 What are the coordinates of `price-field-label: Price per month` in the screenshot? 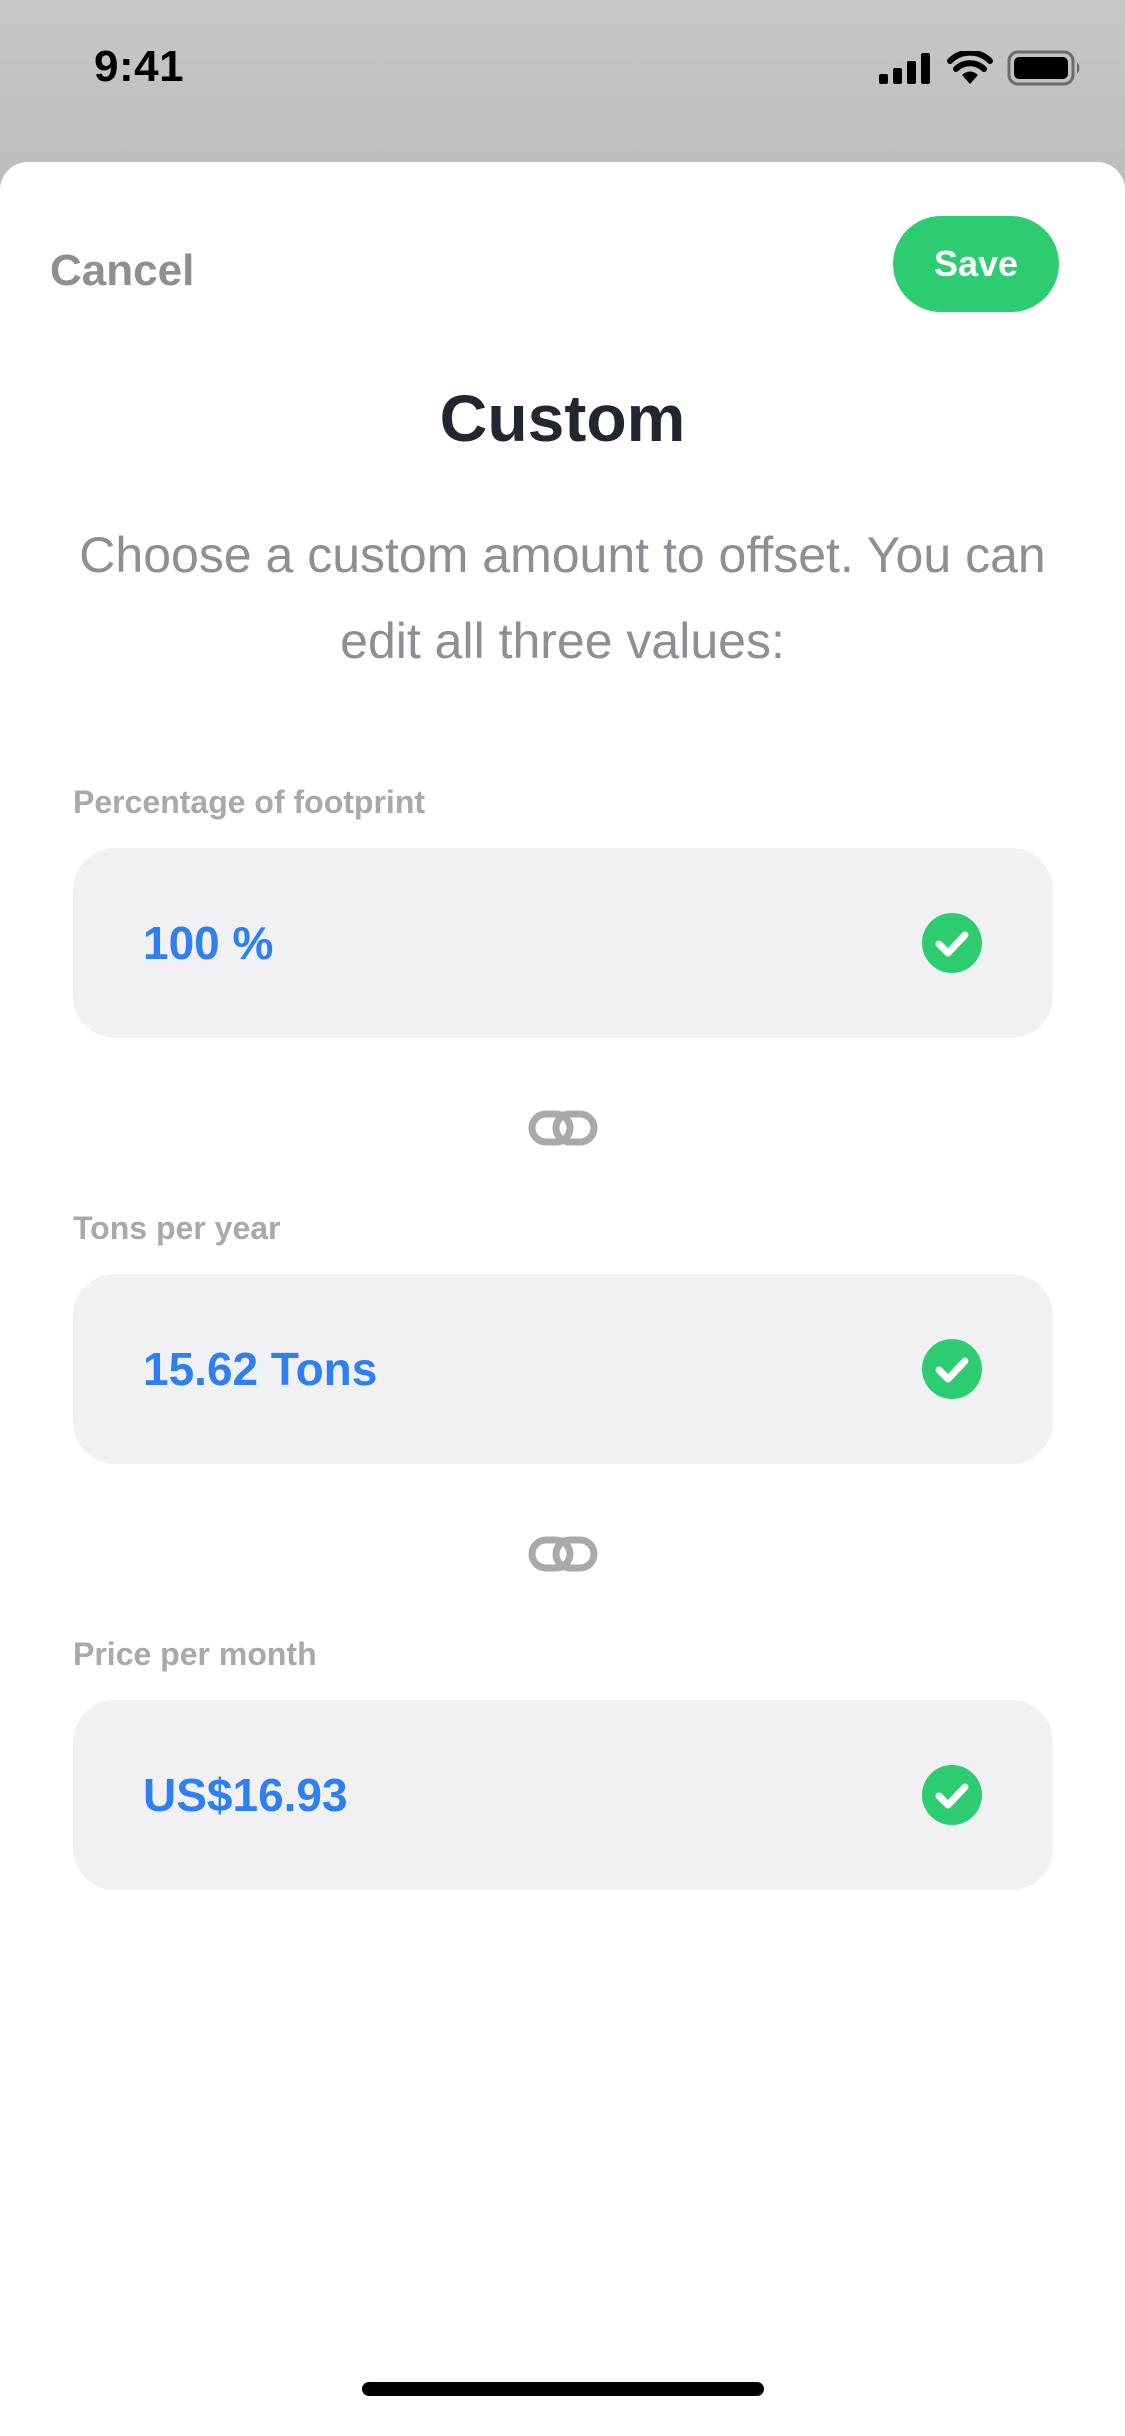 It's located at (195, 1654).